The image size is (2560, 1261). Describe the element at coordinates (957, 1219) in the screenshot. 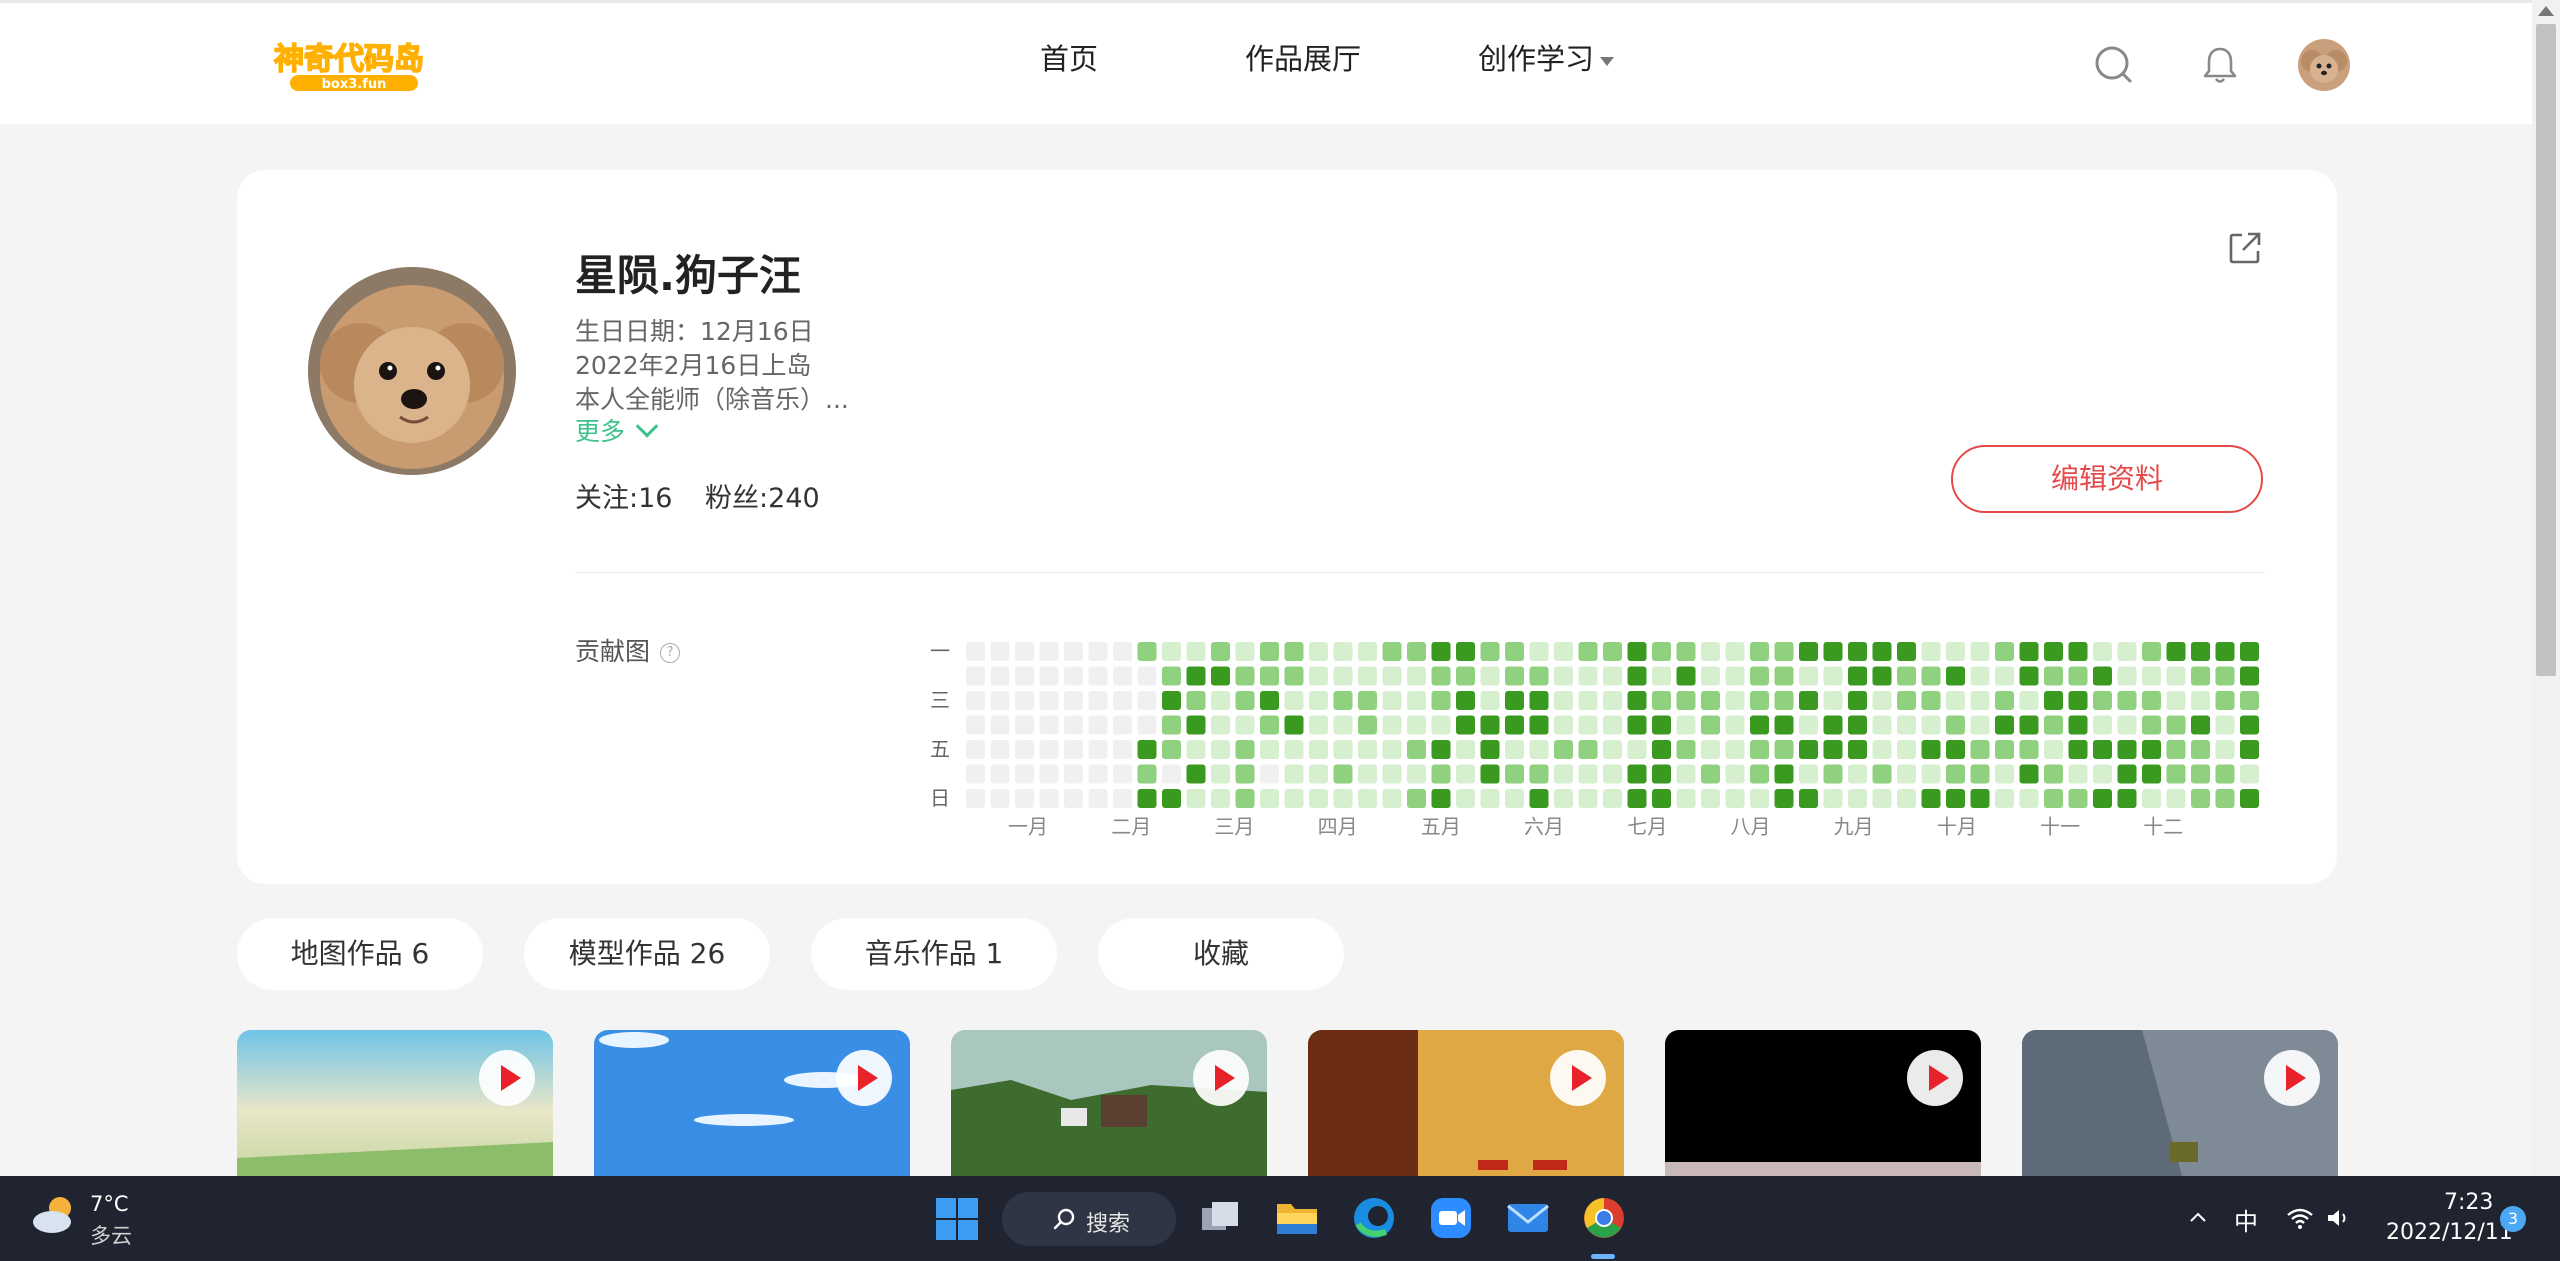

I see `windows-start-icon` at that location.